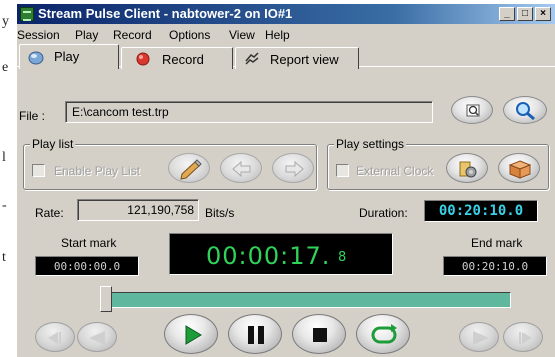  Describe the element at coordinates (27, 14) in the screenshot. I see `app-icon` at that location.